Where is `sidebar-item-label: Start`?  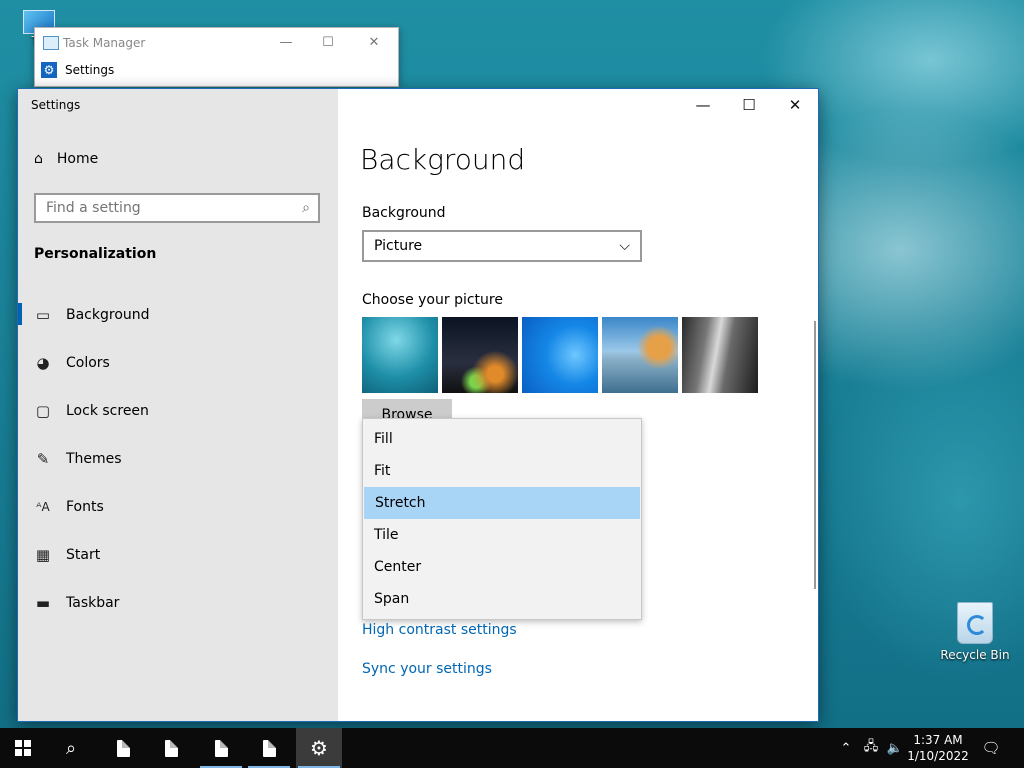
sidebar-item-label: Start is located at coordinates (83, 555).